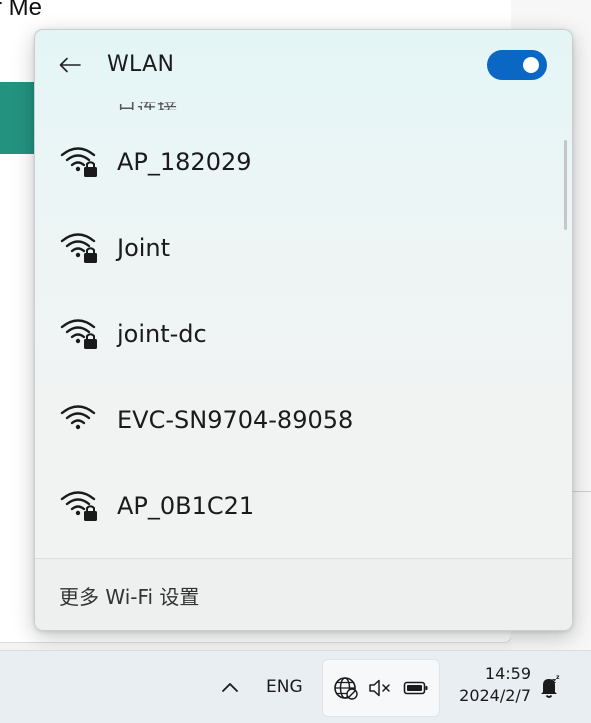  What do you see at coordinates (141, 64) in the screenshot?
I see `page-title: WLAN` at bounding box center [141, 64].